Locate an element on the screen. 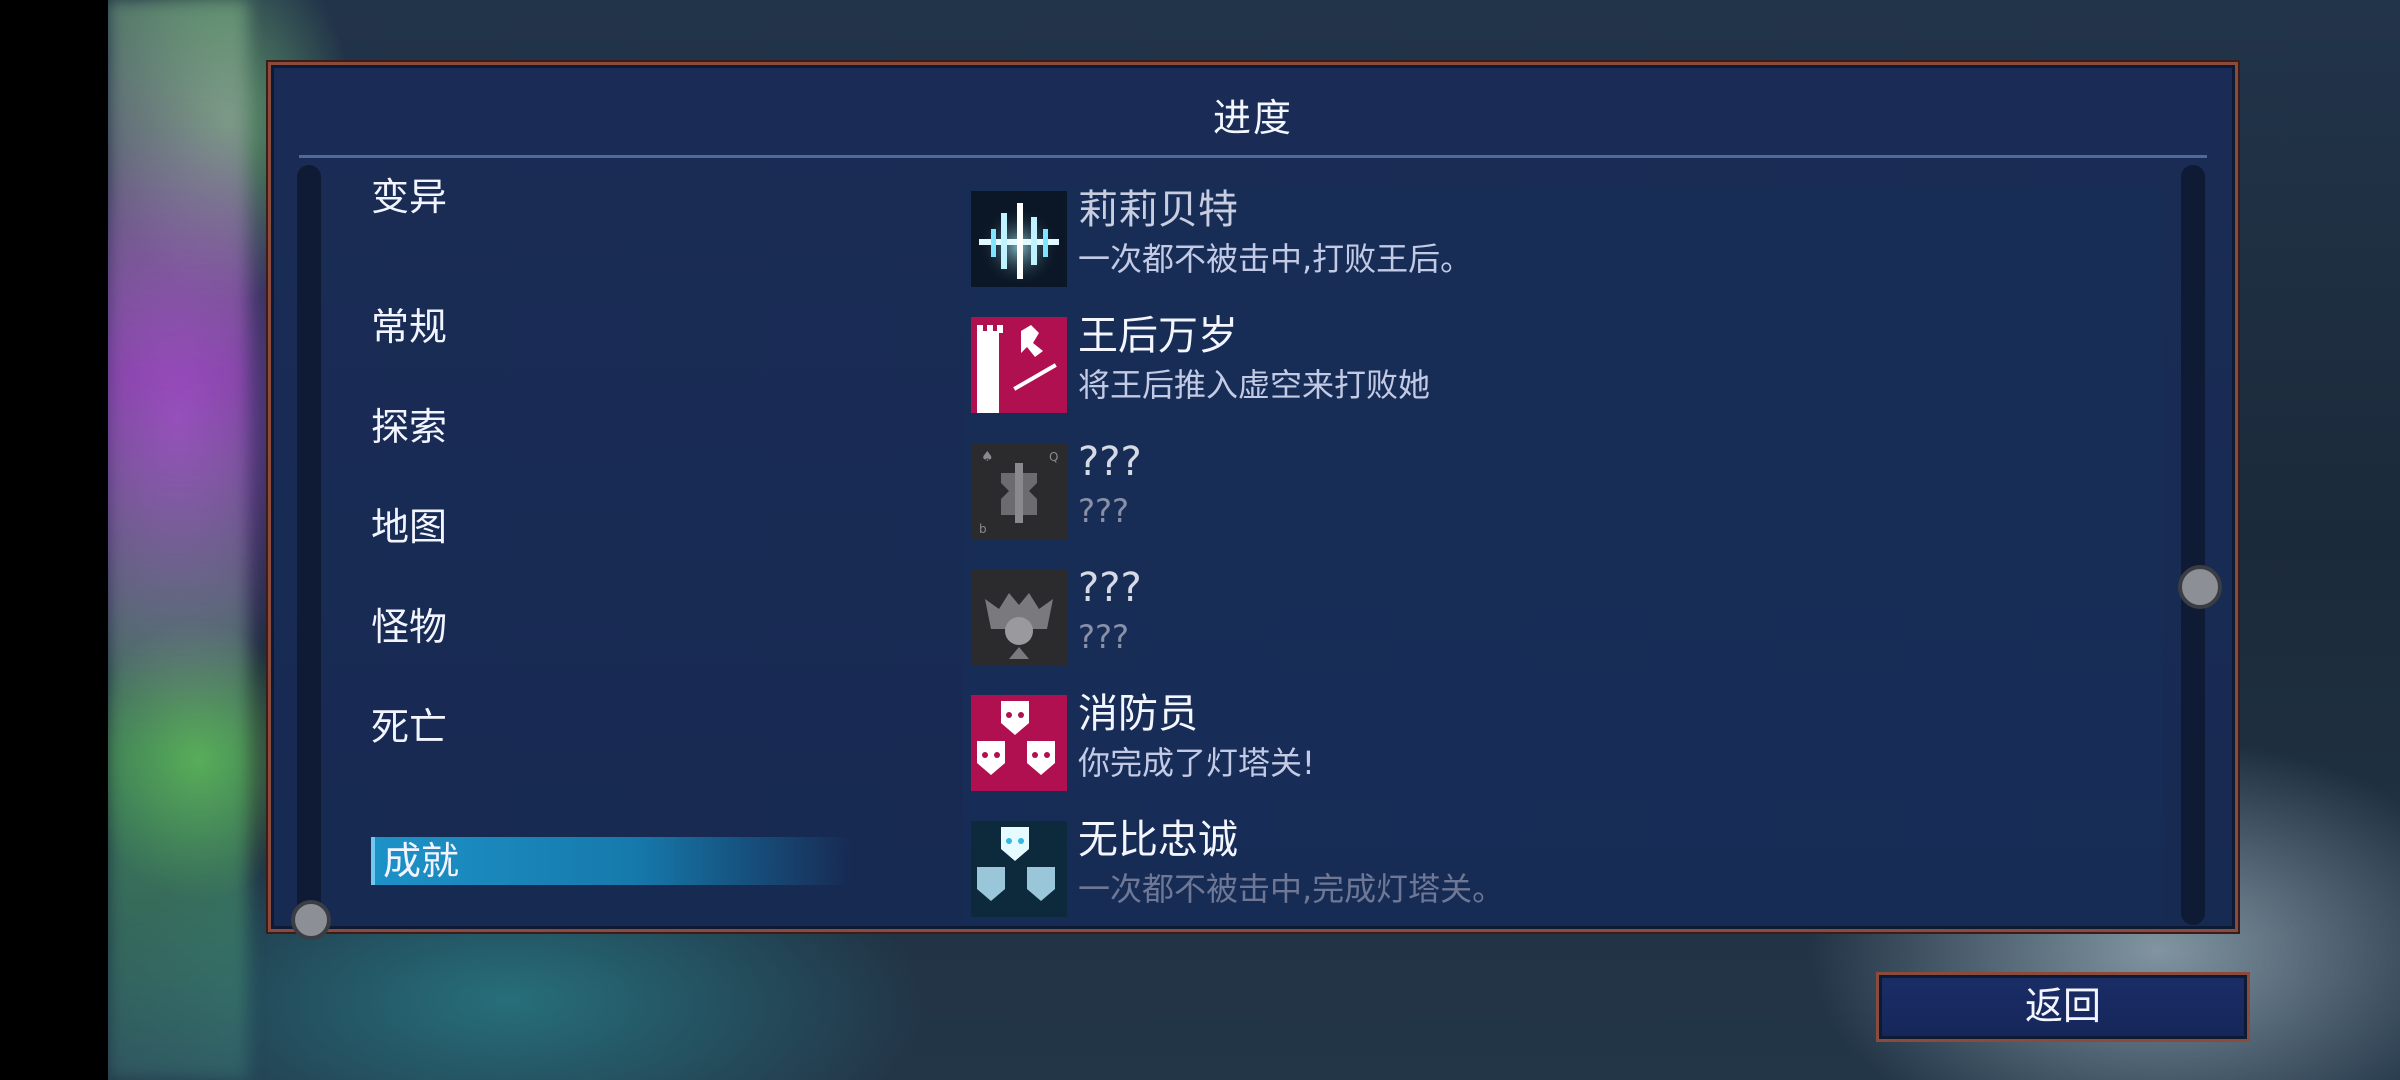 The image size is (2400, 1080). achievement-description: 一次都不被击中,完成灯塔关。 is located at coordinates (1291, 889).